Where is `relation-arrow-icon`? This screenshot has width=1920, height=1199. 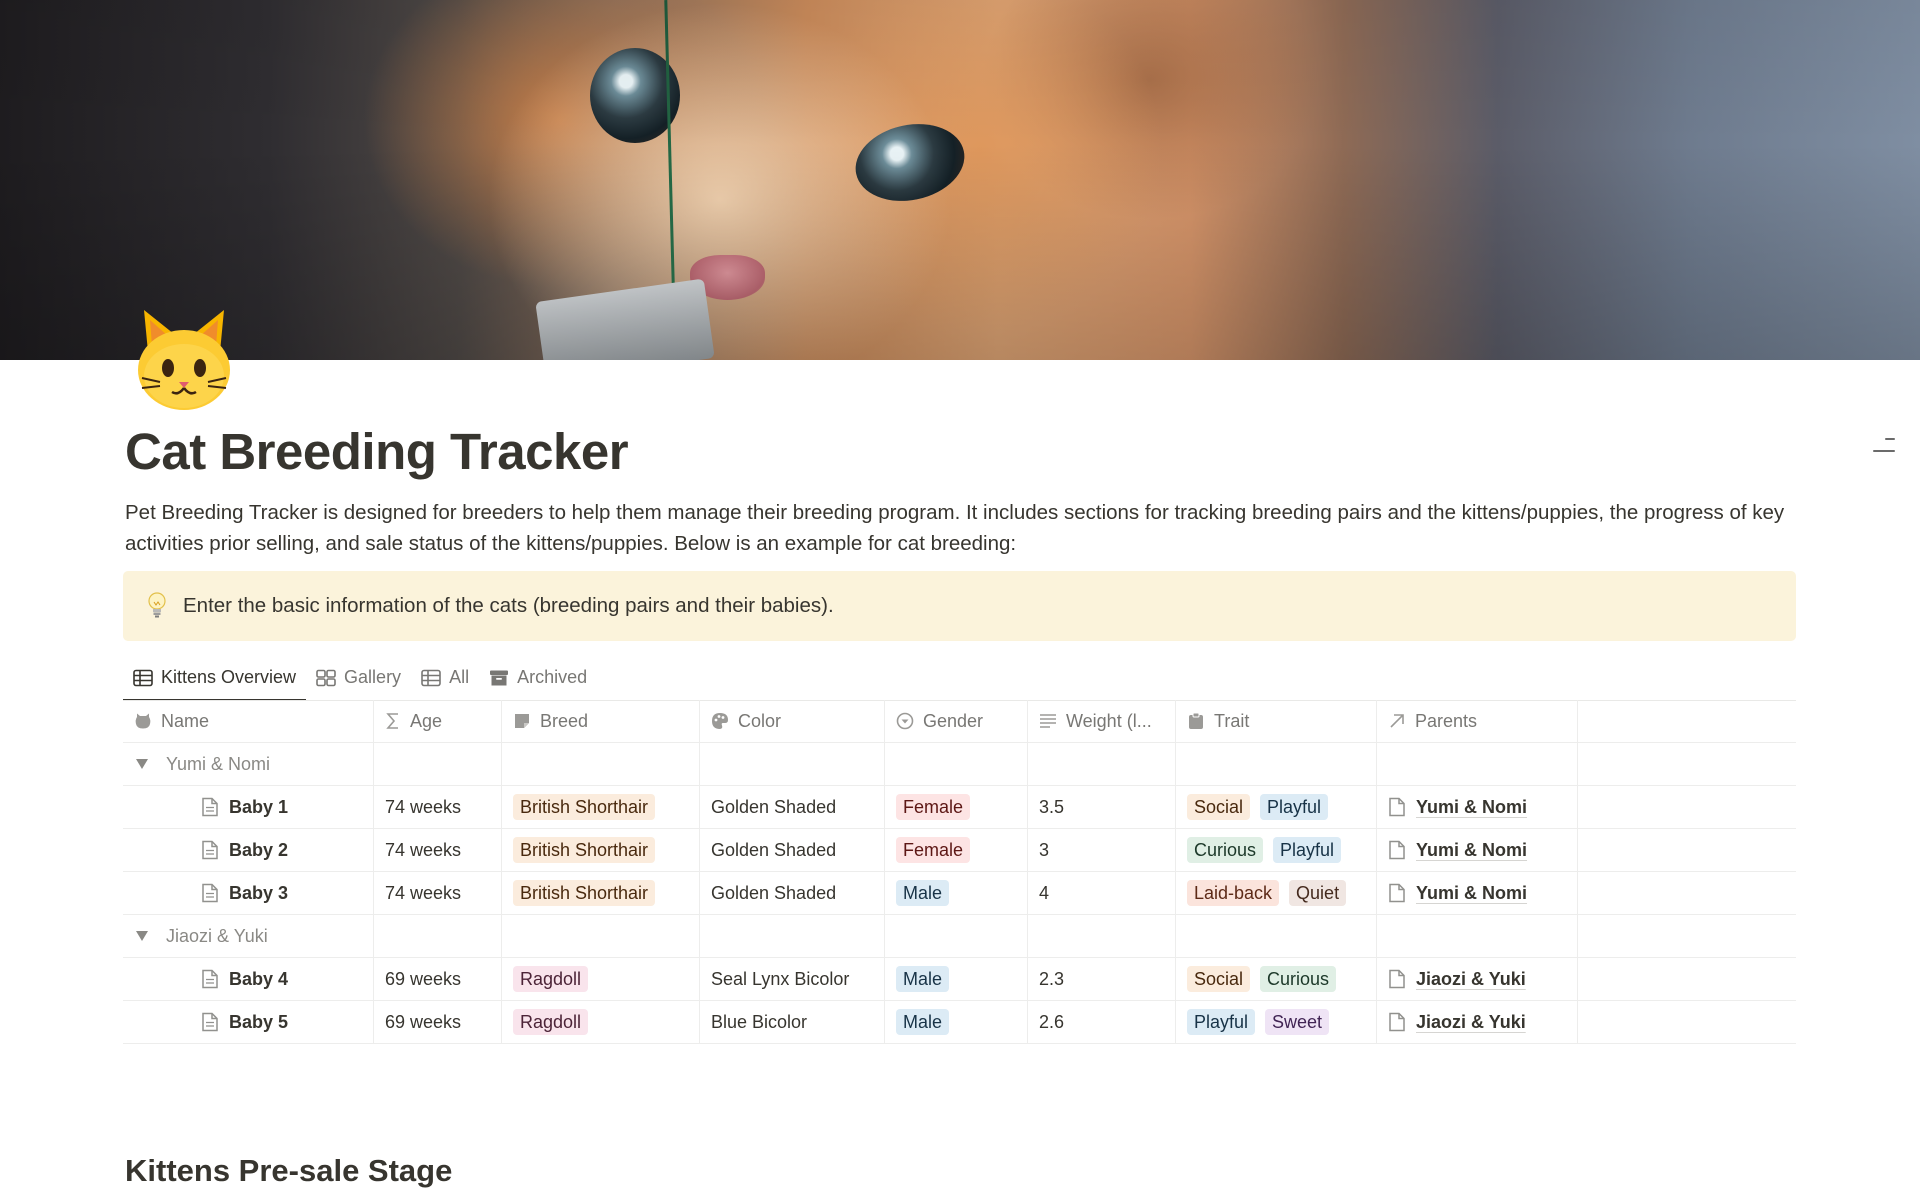 relation-arrow-icon is located at coordinates (1397, 721).